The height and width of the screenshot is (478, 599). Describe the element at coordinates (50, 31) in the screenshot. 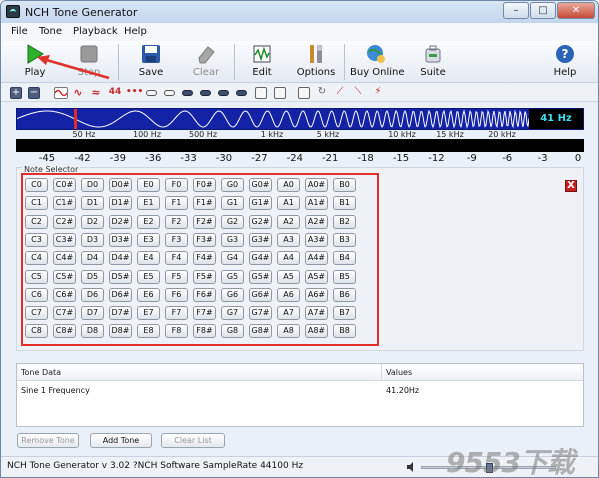

I see `menu-tone: Tone` at that location.